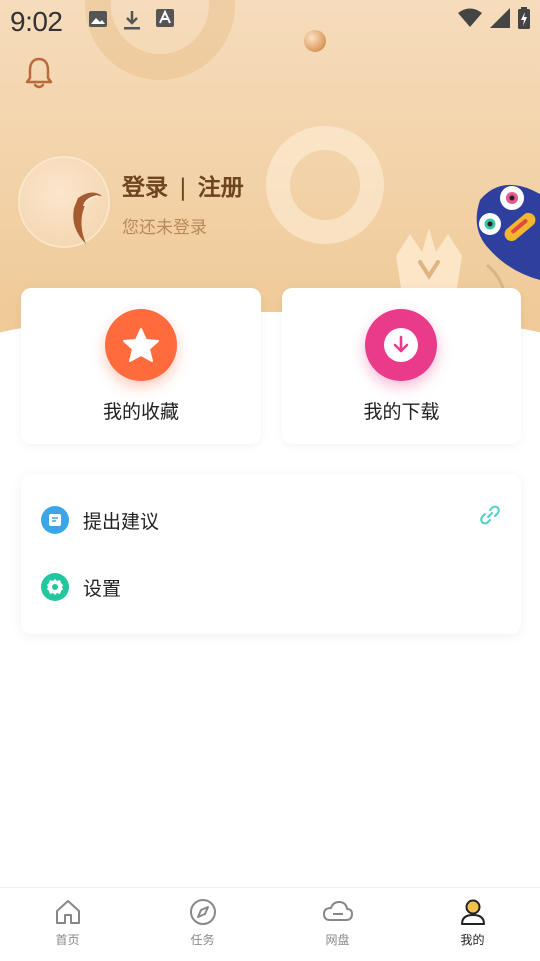 The height and width of the screenshot is (961, 540). What do you see at coordinates (67, 912) in the screenshot?
I see `home-icon` at bounding box center [67, 912].